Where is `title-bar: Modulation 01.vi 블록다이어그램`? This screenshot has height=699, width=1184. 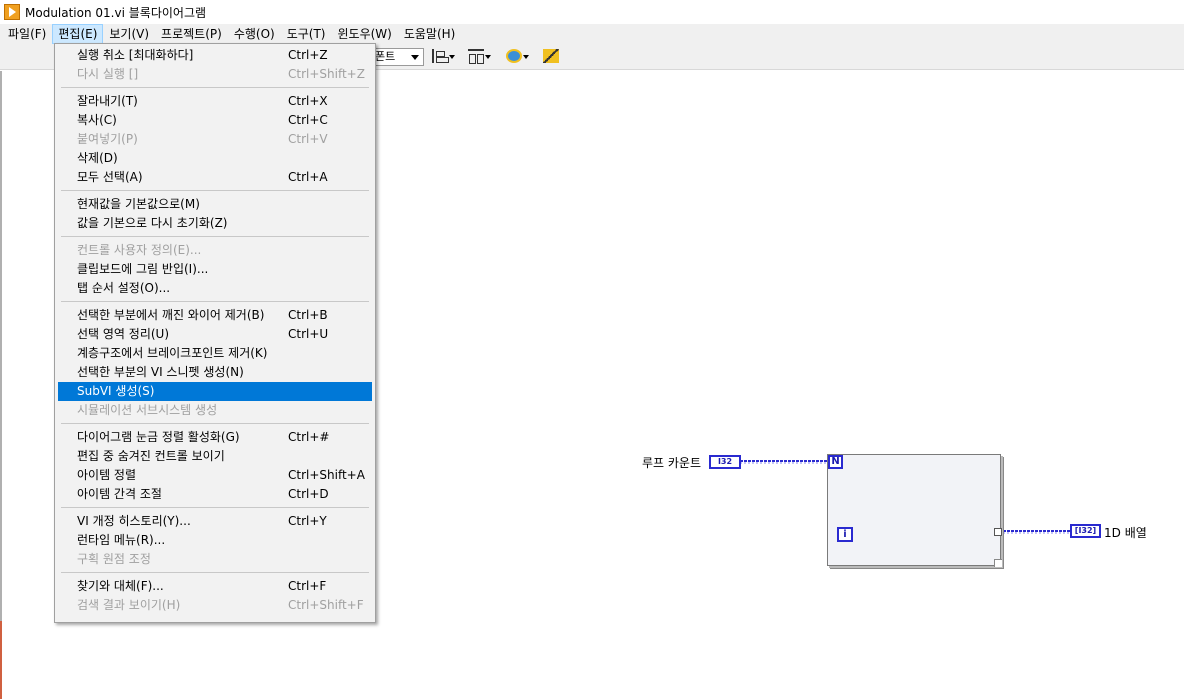 title-bar: Modulation 01.vi 블록다이어그램 is located at coordinates (592, 12).